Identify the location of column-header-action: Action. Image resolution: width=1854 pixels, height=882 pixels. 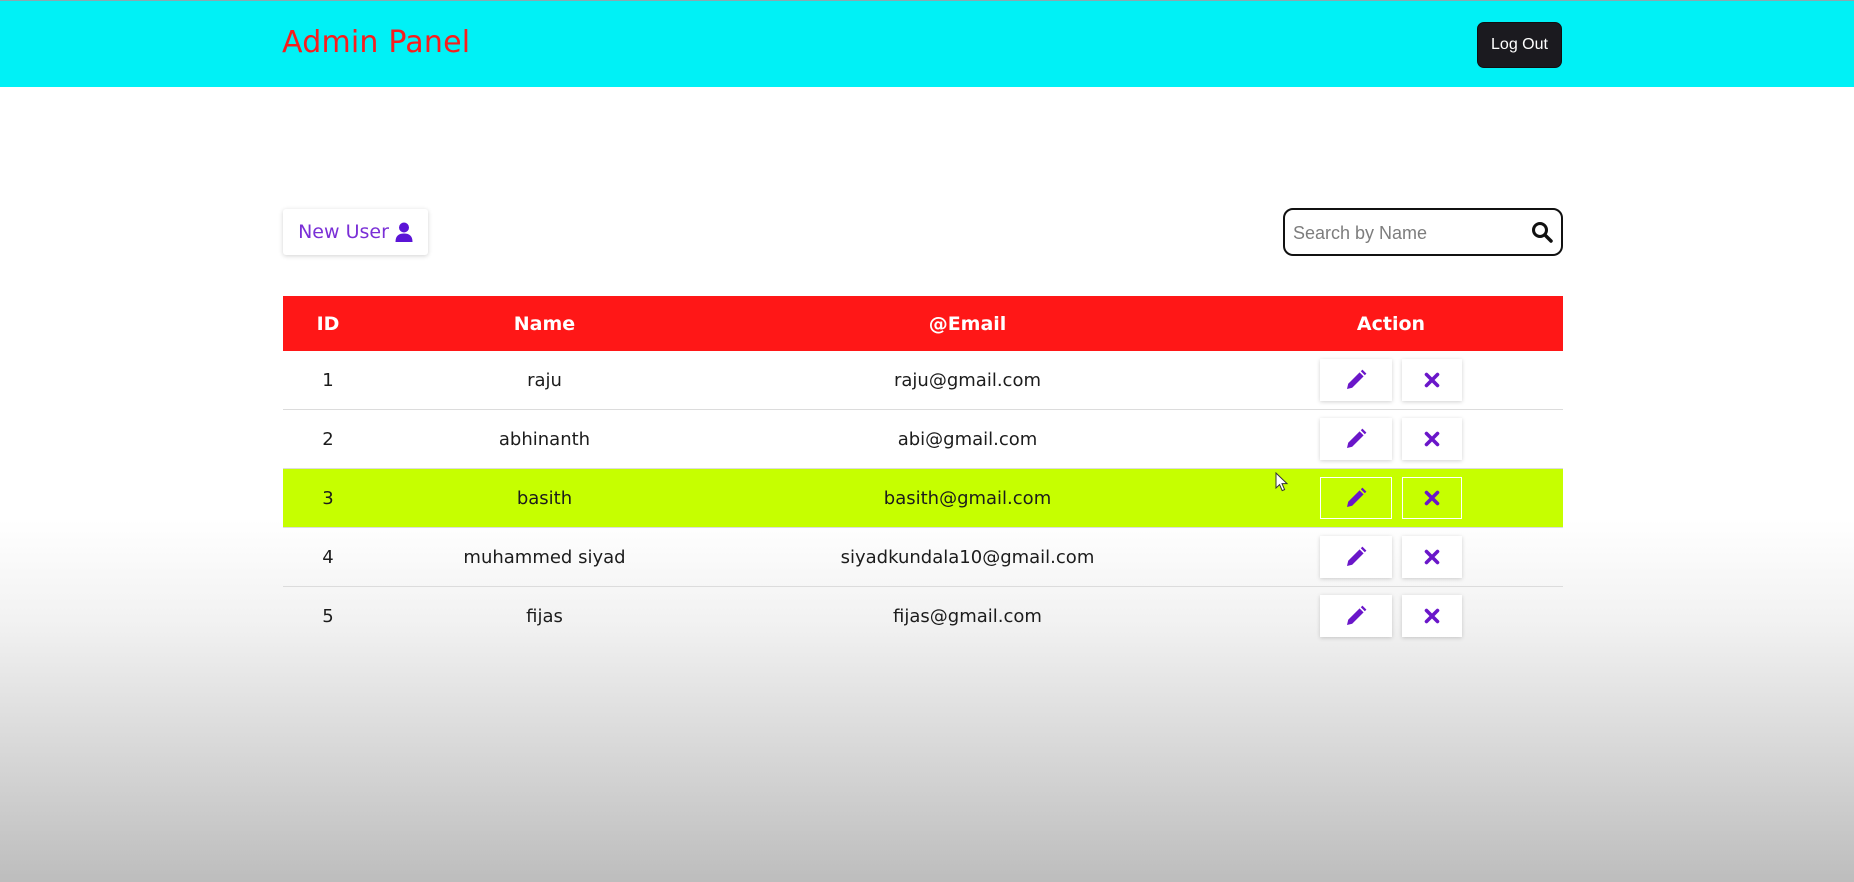
(1391, 323).